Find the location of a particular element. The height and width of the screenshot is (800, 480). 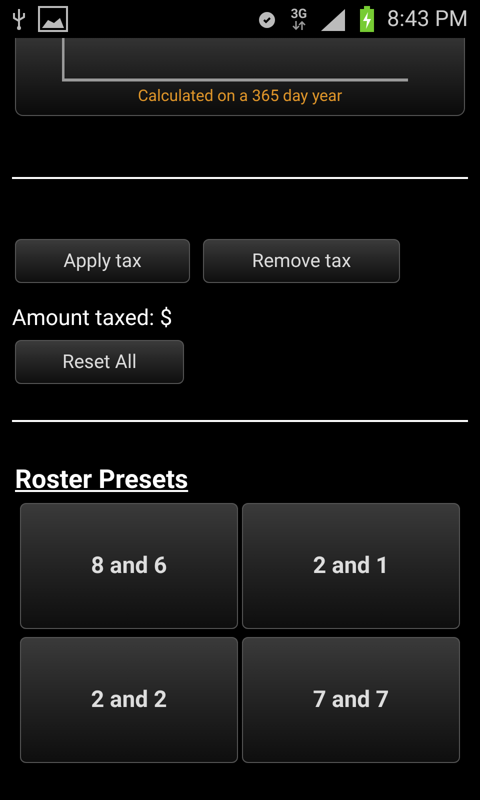

tax-button: Apply tax is located at coordinates (102, 261).